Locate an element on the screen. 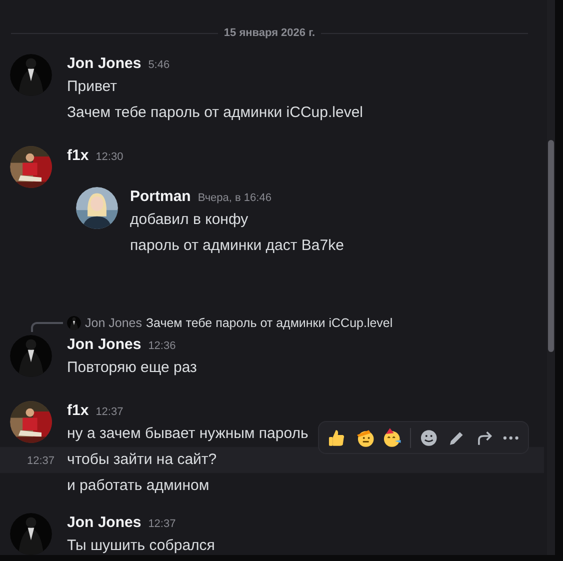 The width and height of the screenshot is (563, 561). thumbs-up-icon is located at coordinates (337, 438).